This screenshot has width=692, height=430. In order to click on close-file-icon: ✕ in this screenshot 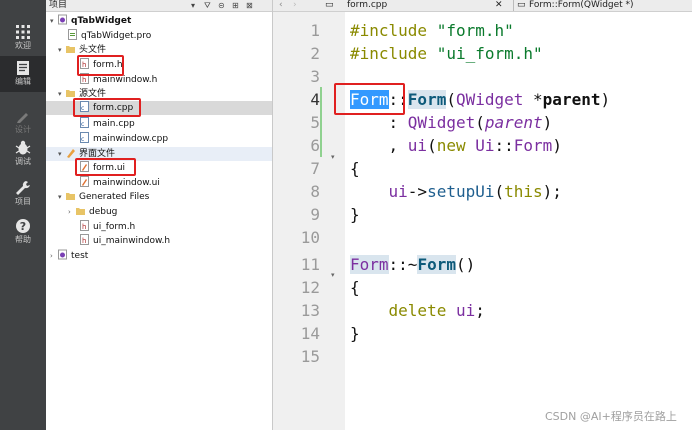, I will do `click(499, 5)`.